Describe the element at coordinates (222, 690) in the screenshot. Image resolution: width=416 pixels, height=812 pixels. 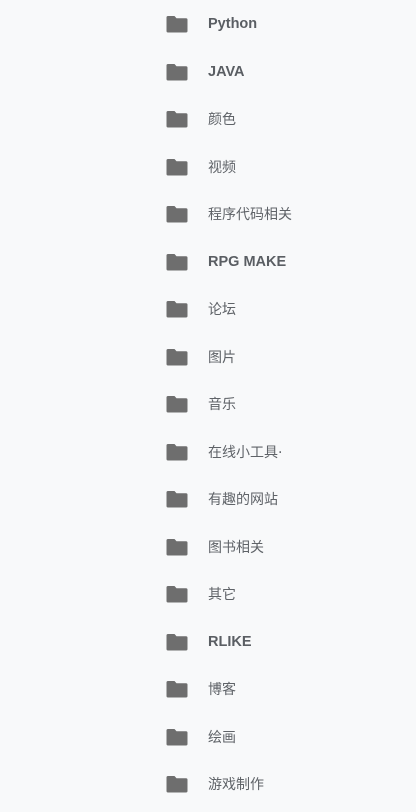
I see `folder-label: 博客` at that location.